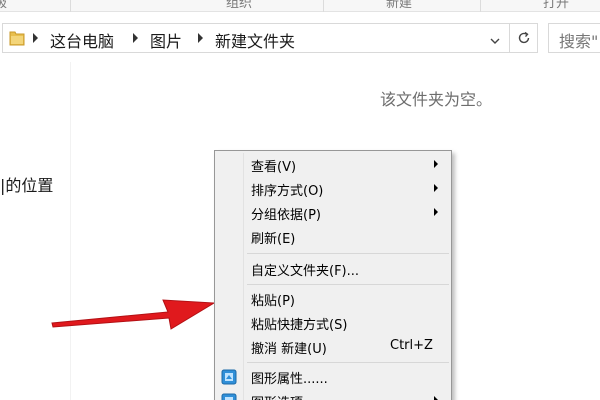 This screenshot has height=400, width=600. Describe the element at coordinates (333, 213) in the screenshot. I see `menu-item-group-by: 分组依据(P)` at that location.